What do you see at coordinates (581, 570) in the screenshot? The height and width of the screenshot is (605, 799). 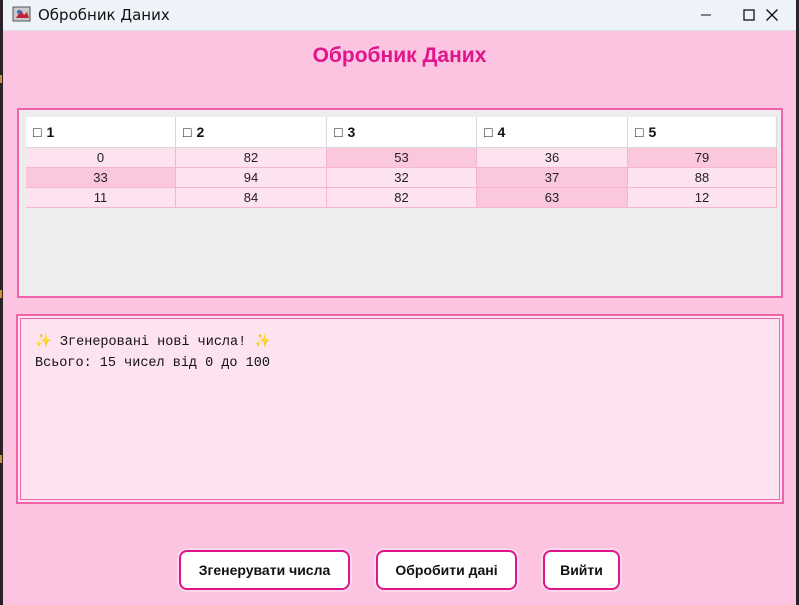 I see `exit-button: Вийти` at bounding box center [581, 570].